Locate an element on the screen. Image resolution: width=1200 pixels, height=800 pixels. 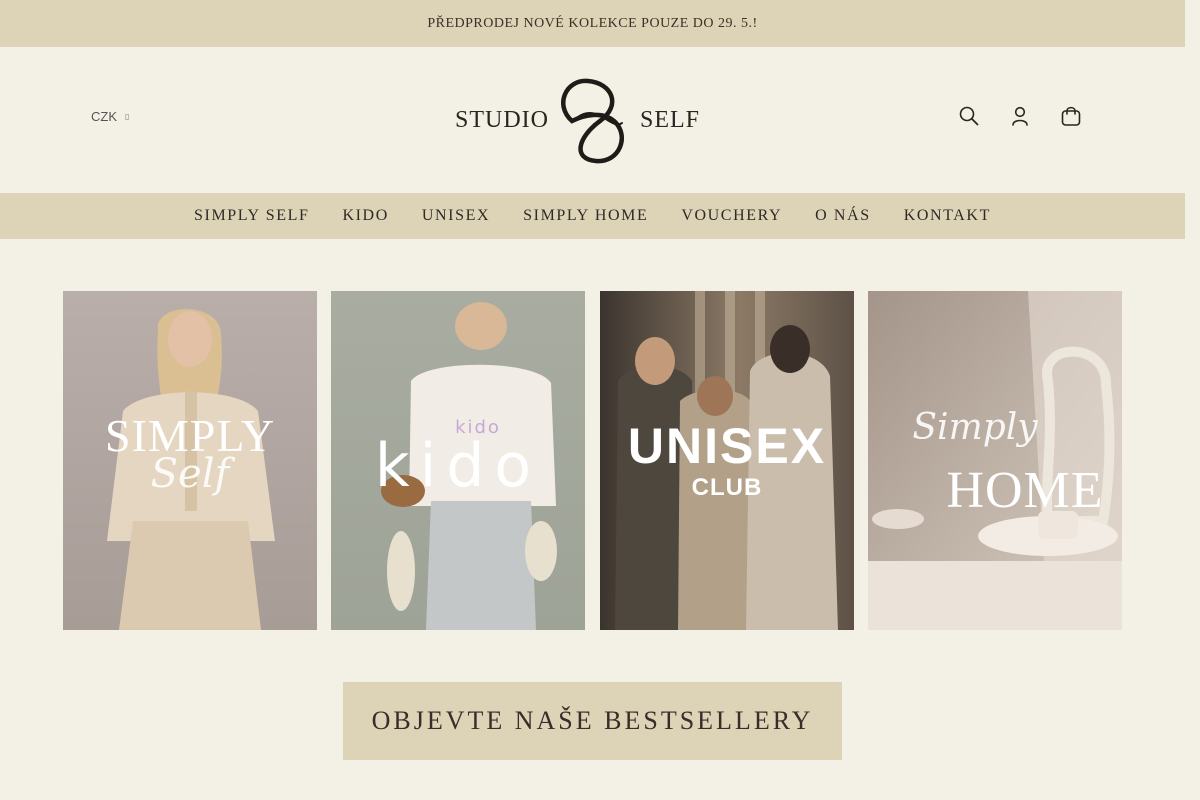
tile-simply-home: Simply HOME is located at coordinates (995, 460).